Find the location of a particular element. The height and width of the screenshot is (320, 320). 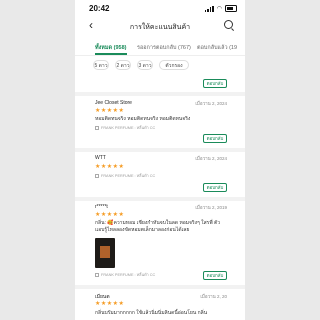

filter-2-star: 2 ดาว is located at coordinates (123, 65).